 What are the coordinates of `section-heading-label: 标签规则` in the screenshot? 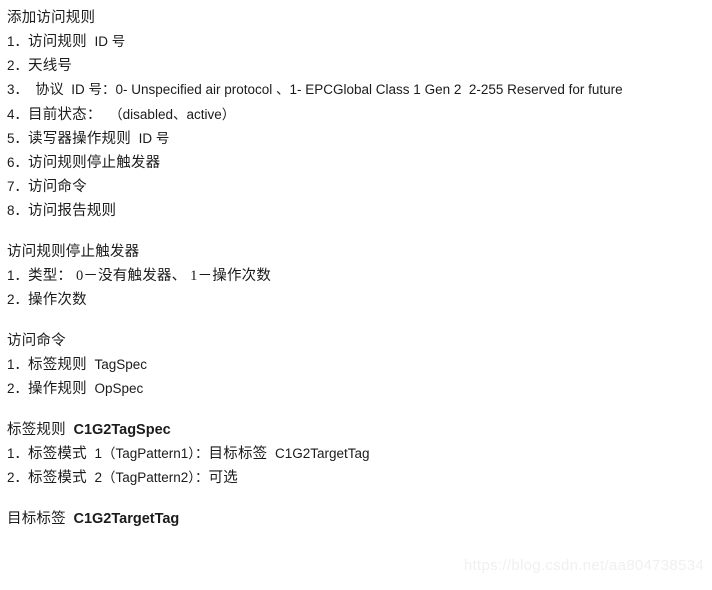 It's located at (36, 430).